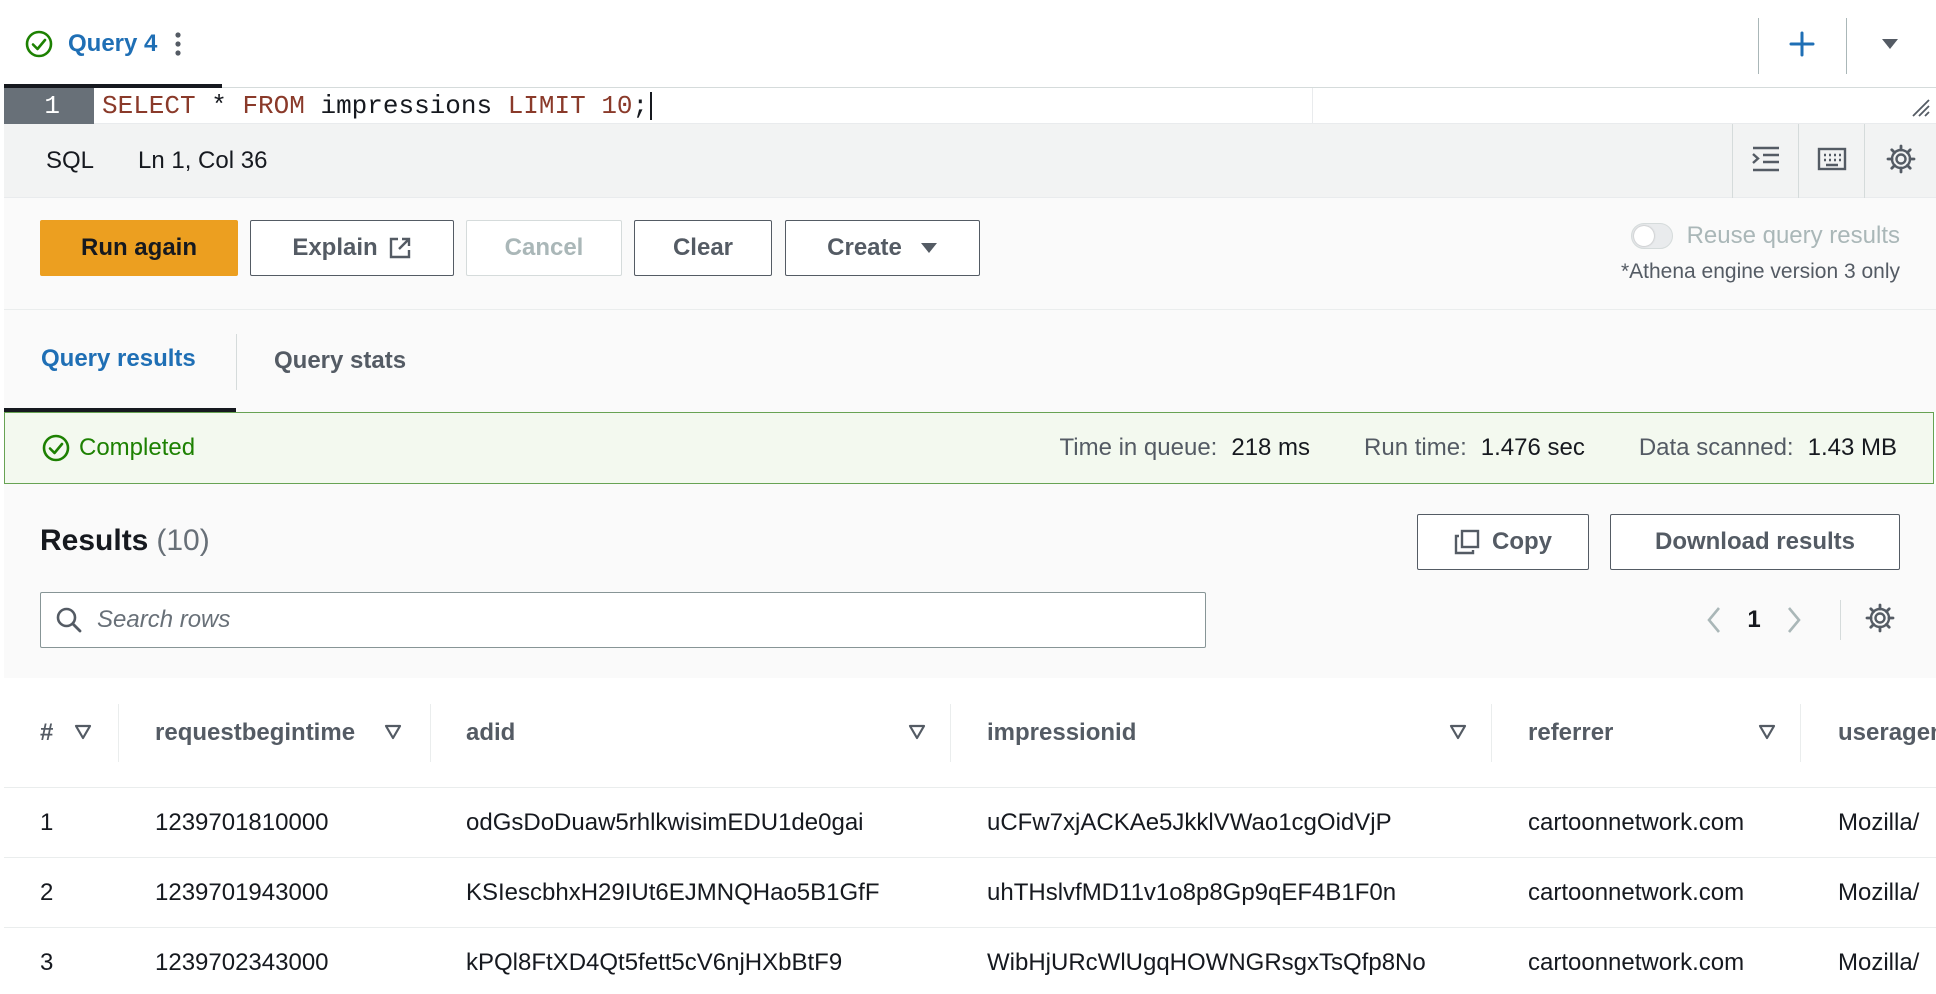  Describe the element at coordinates (406, 106) in the screenshot. I see `code-token: impressions` at that location.